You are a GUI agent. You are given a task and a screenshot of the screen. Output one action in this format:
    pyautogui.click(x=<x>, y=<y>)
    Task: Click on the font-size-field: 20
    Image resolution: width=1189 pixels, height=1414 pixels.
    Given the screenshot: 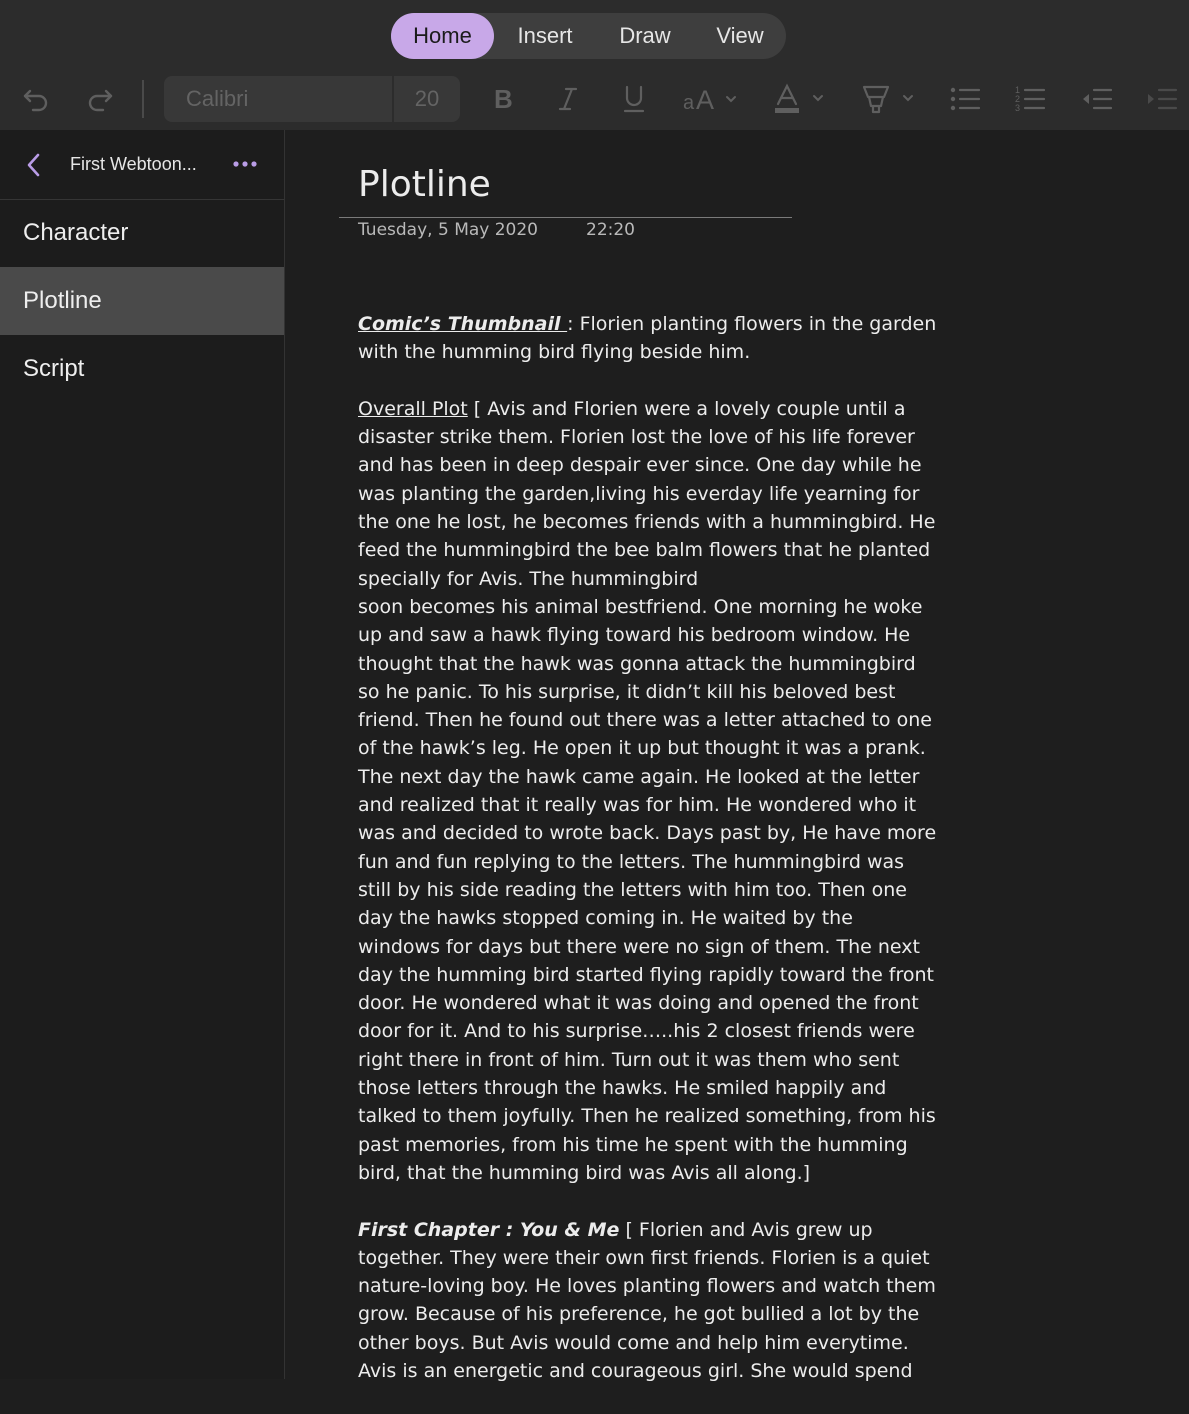 What is the action you would take?
    pyautogui.click(x=427, y=99)
    